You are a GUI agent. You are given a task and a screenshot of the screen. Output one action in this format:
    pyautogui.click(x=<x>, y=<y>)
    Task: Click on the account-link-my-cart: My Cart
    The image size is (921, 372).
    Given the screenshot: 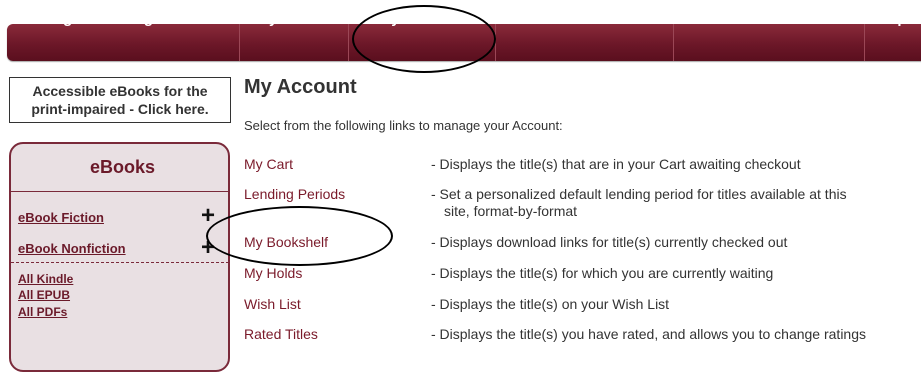 What is the action you would take?
    pyautogui.click(x=268, y=164)
    